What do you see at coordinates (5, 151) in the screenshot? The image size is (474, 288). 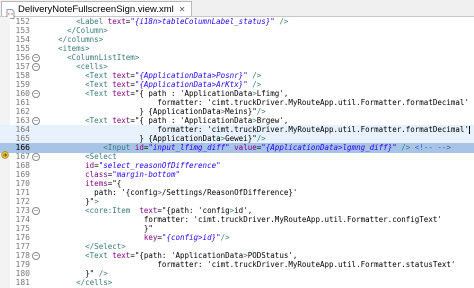 I see `debug-arrow-icon` at bounding box center [5, 151].